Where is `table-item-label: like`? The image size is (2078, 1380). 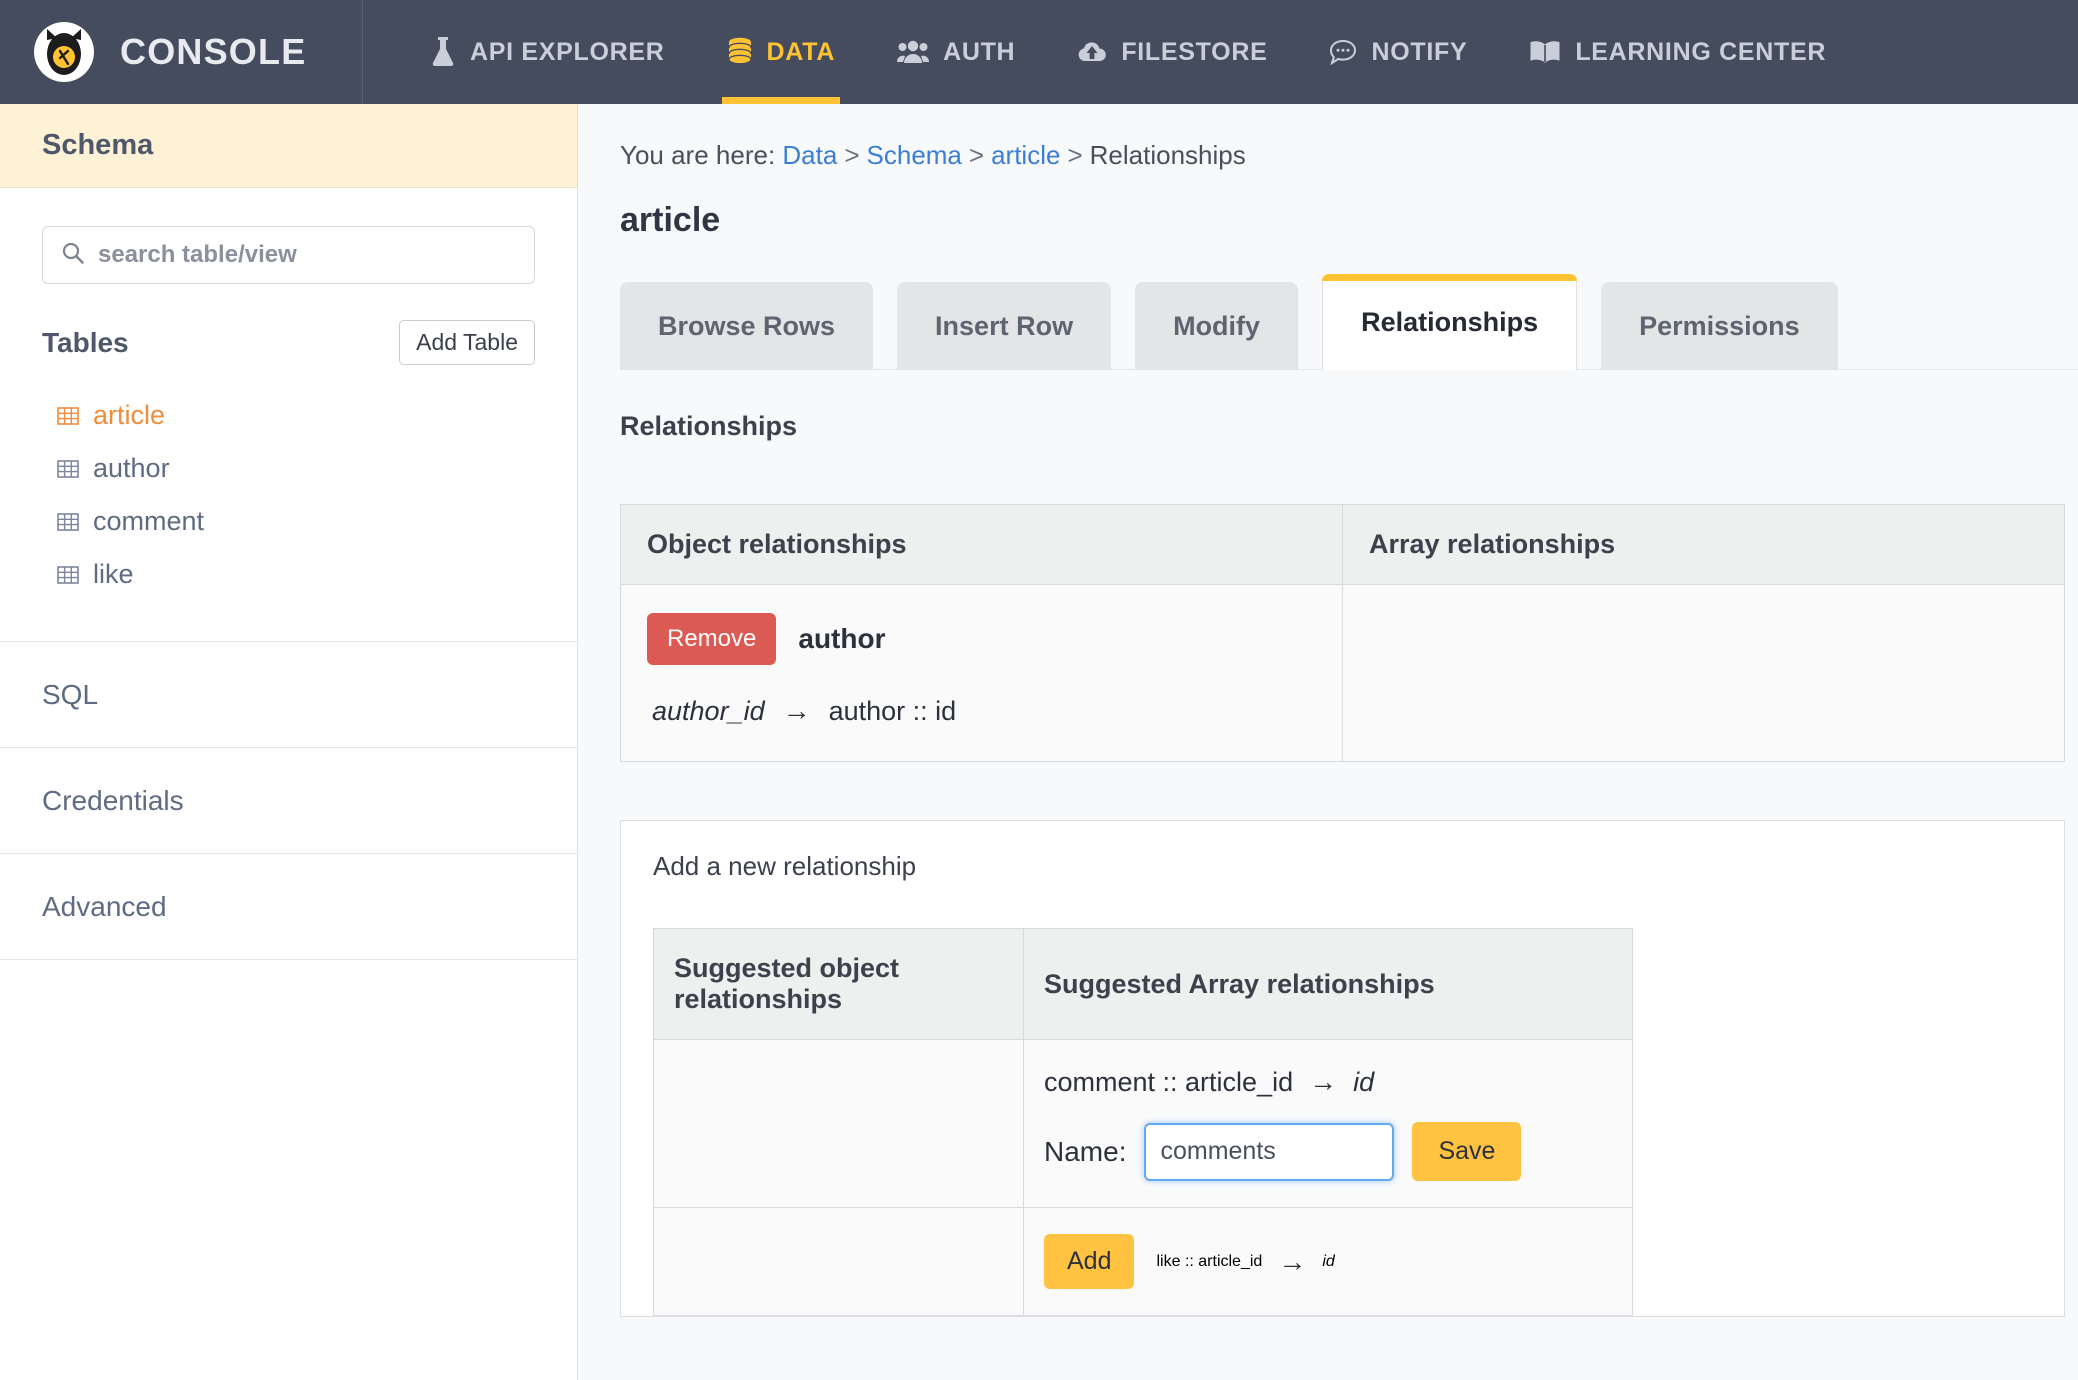 table-item-label: like is located at coordinates (113, 574).